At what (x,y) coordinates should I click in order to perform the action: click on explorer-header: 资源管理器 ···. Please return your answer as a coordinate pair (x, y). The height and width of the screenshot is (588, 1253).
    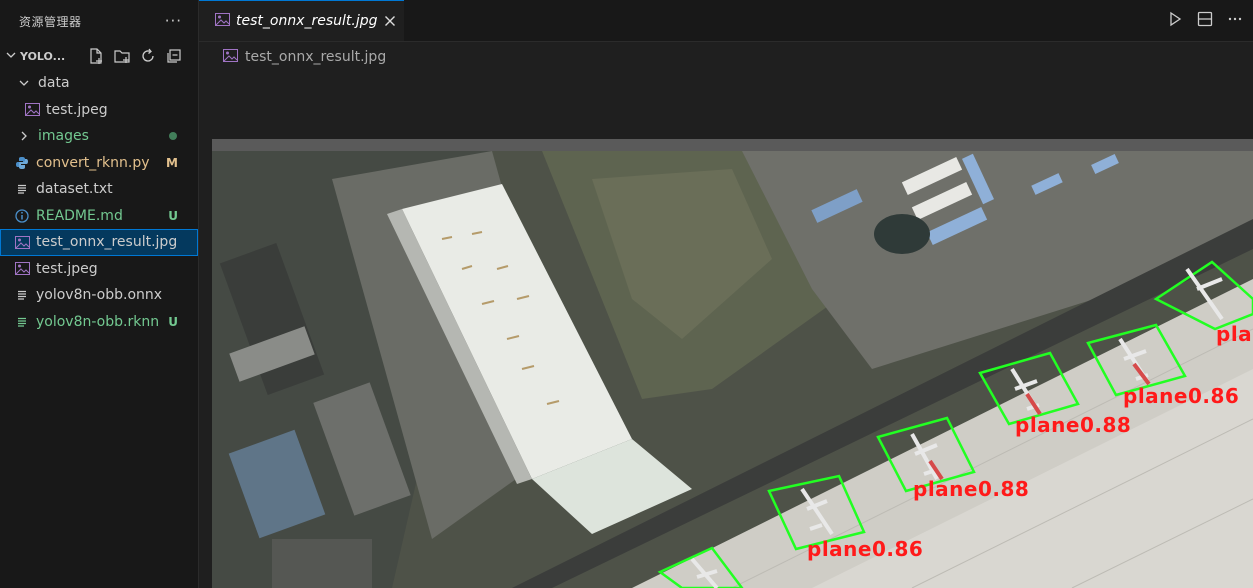
    Looking at the image, I should click on (99, 21).